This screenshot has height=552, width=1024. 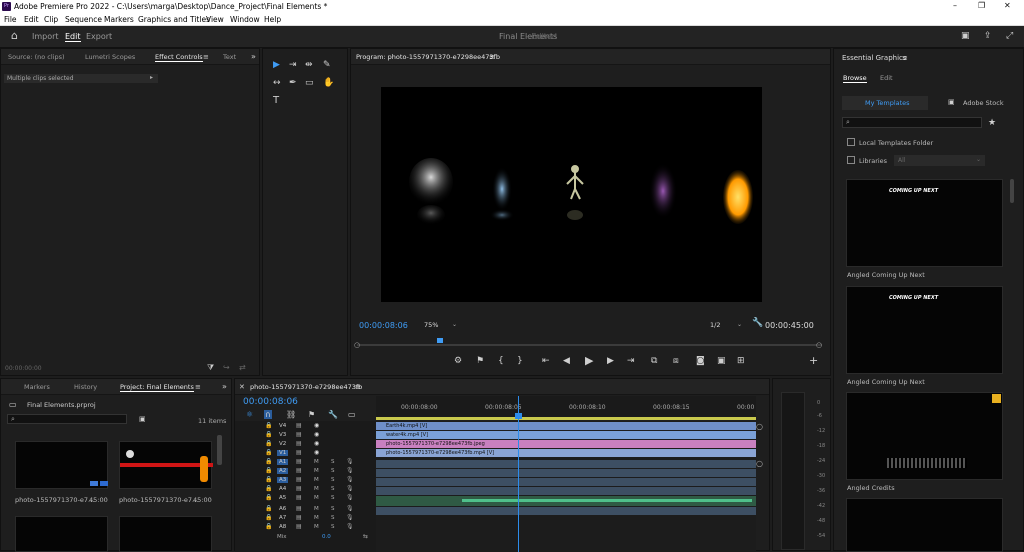 What do you see at coordinates (383, 325) in the screenshot?
I see `program-timecode: 00:00:08:06` at bounding box center [383, 325].